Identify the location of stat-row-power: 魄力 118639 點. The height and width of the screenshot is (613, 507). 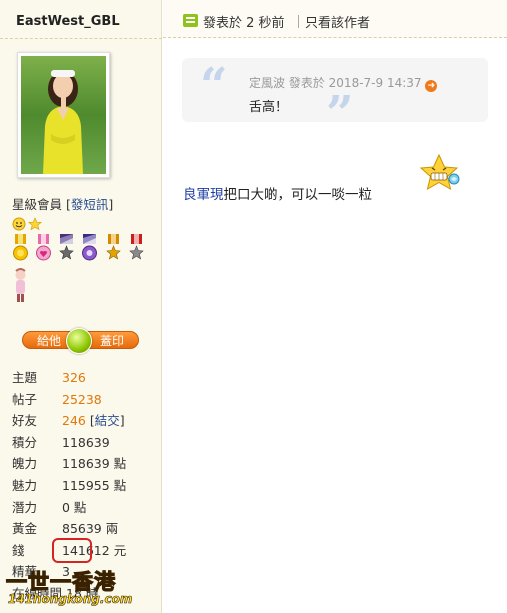
(86, 464).